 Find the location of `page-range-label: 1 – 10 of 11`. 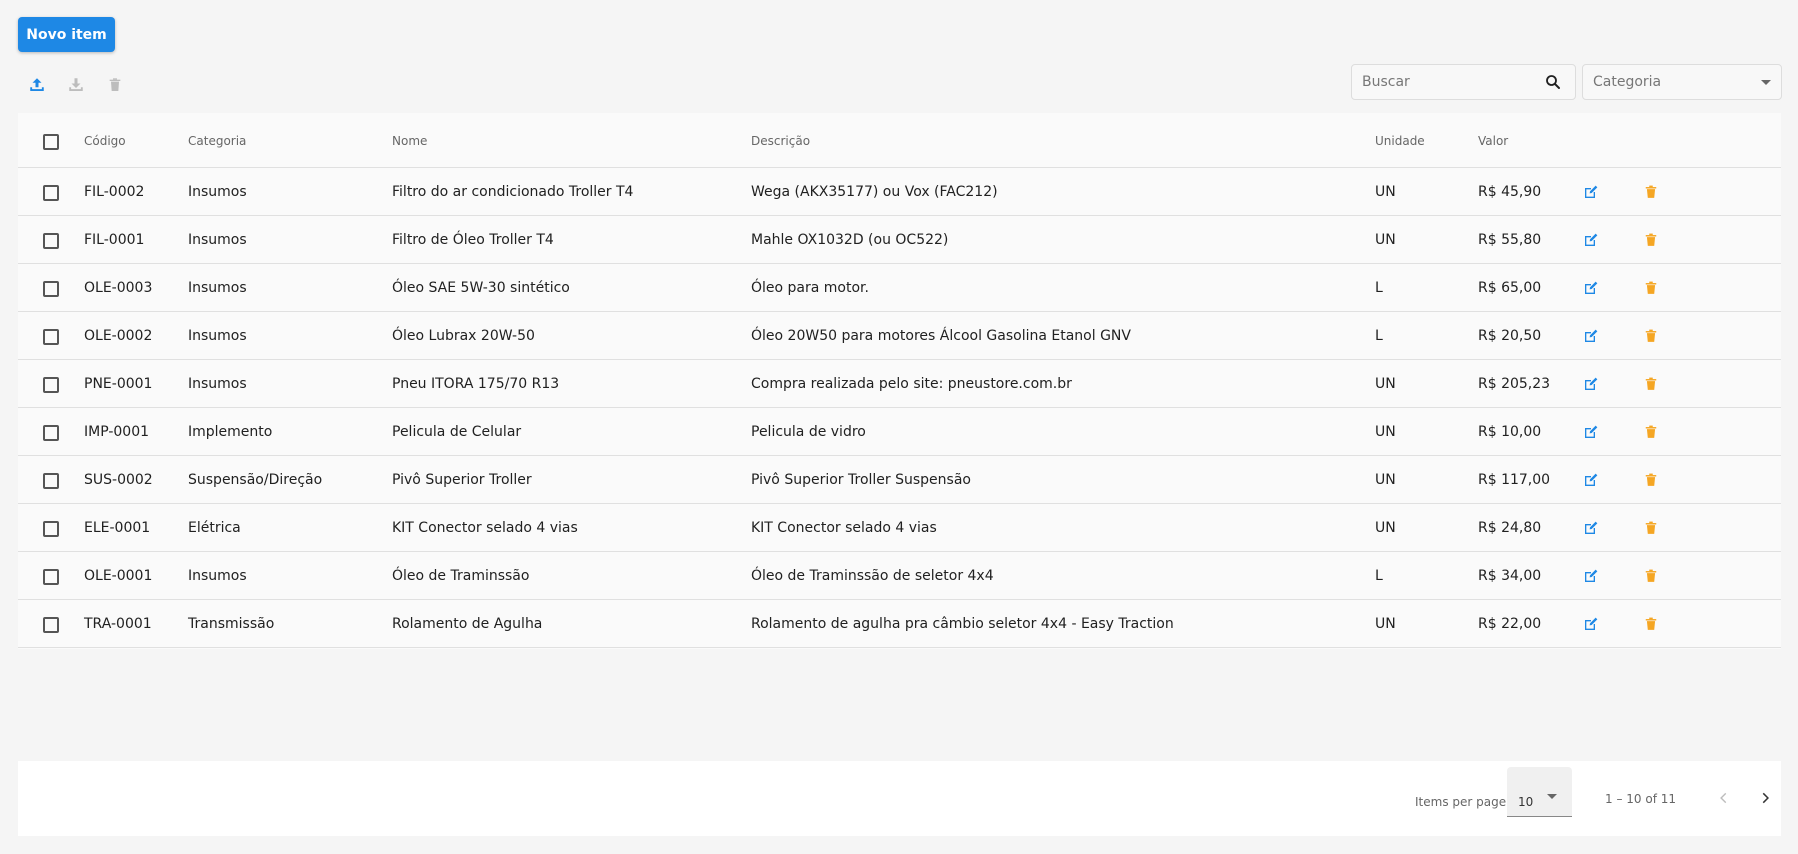

page-range-label: 1 – 10 of 11 is located at coordinates (1640, 799).